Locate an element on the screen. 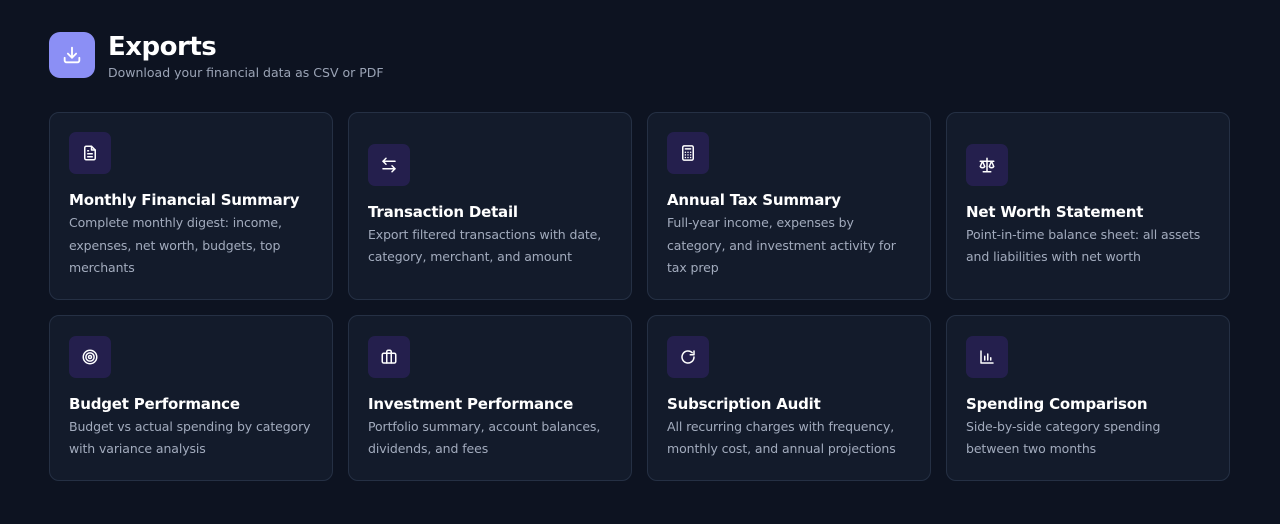 The height and width of the screenshot is (524, 1280). document-icon is located at coordinates (90, 153).